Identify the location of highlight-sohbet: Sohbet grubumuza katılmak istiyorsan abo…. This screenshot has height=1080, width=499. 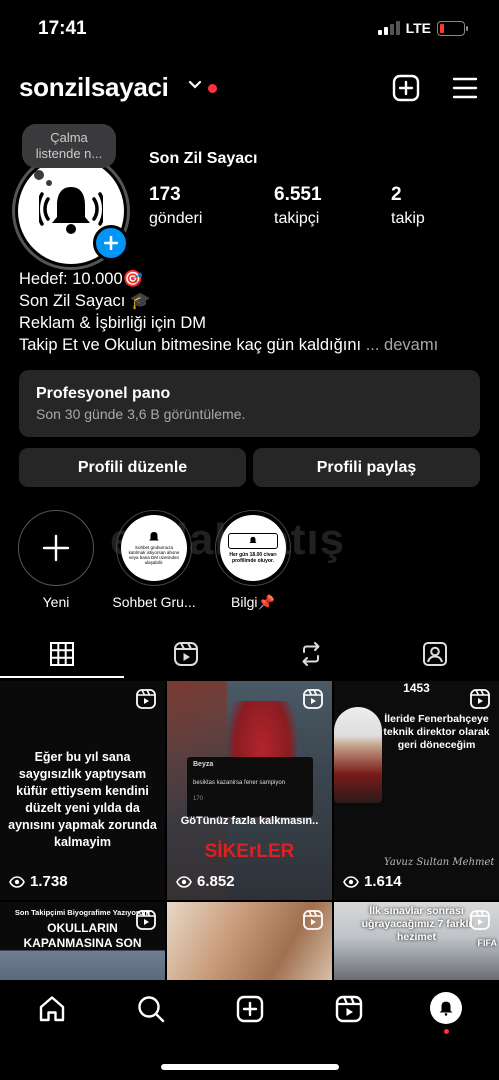
(154, 560).